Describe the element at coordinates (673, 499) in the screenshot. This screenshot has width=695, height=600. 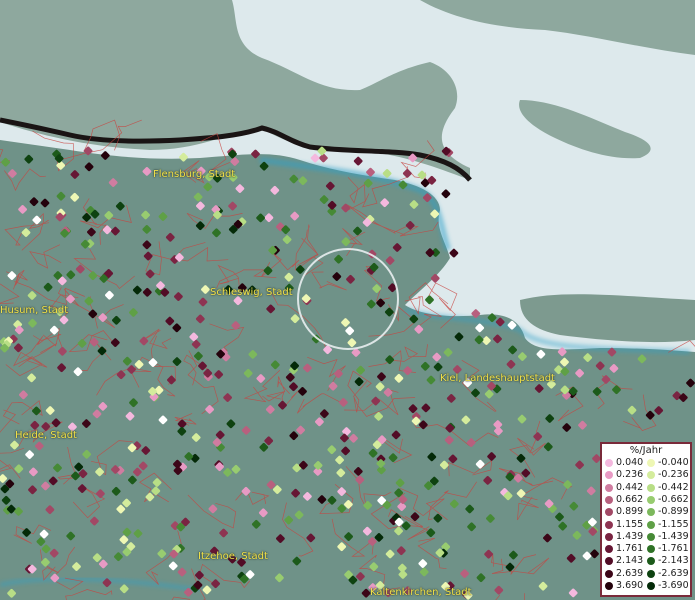
I see `legend-label-negative: -0.662` at that location.